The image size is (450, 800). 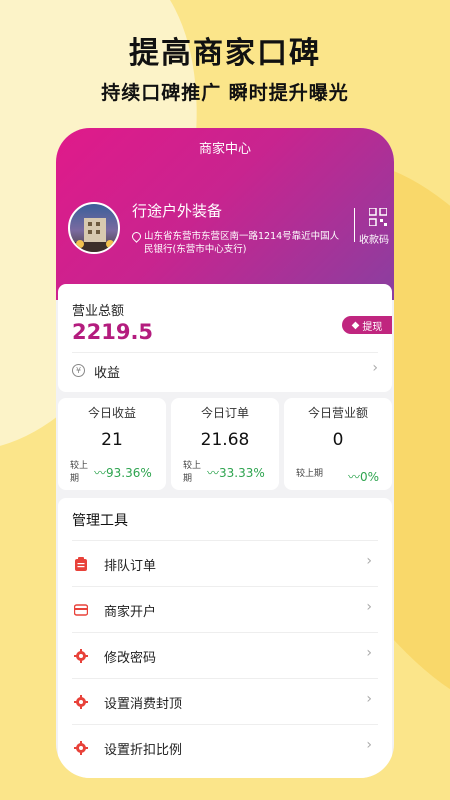 What do you see at coordinates (224, 149) in the screenshot?
I see `page-title: 商家中心` at bounding box center [224, 149].